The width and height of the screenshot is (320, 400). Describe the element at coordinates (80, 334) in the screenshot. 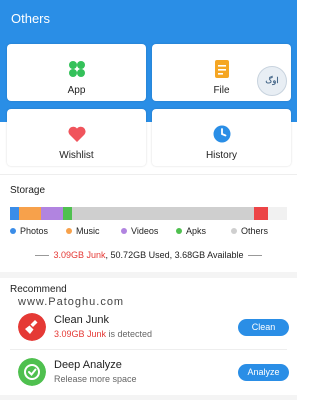

I see `rec-junk-size: 3.09GB Junk` at that location.